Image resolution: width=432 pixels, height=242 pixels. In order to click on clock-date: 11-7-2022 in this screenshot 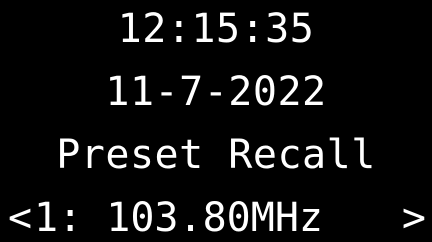, I will do `click(216, 92)`.